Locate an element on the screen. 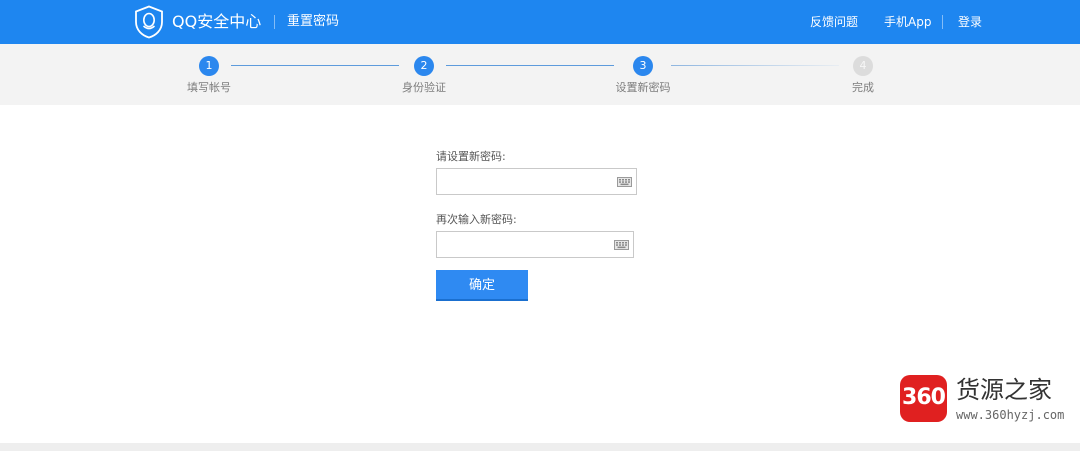  step-3-label: 设置新密码 is located at coordinates (643, 87).